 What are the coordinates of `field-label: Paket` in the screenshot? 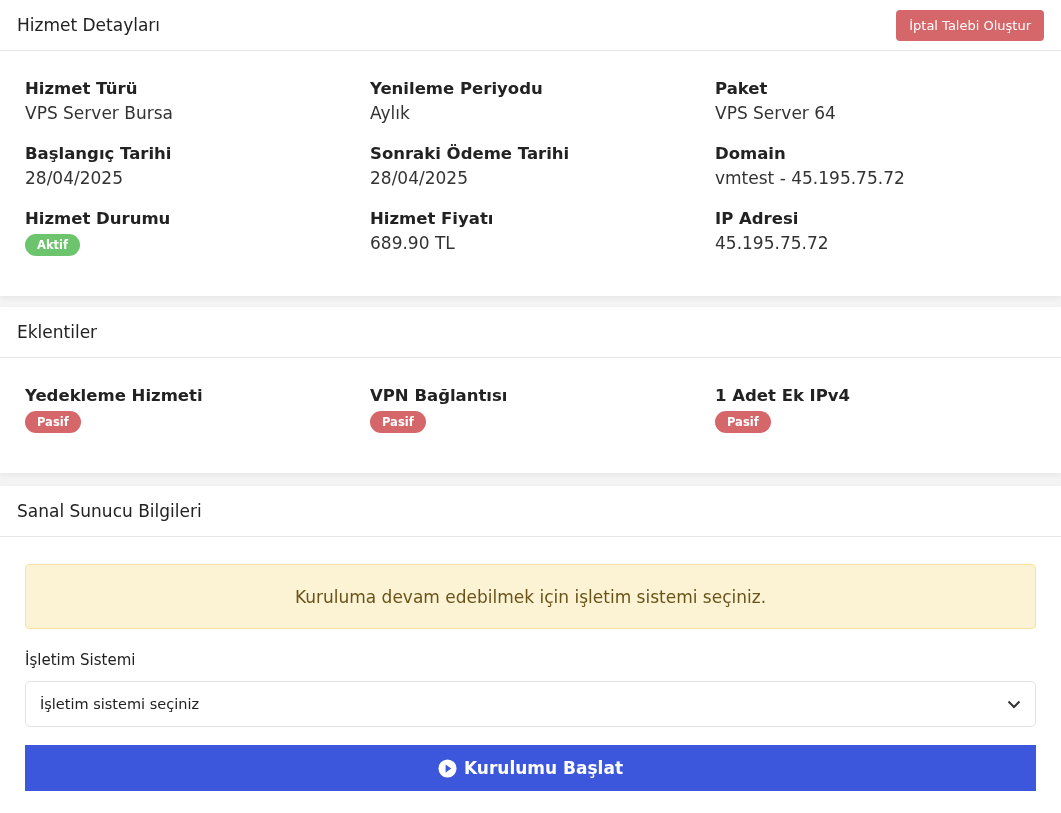 It's located at (741, 88).